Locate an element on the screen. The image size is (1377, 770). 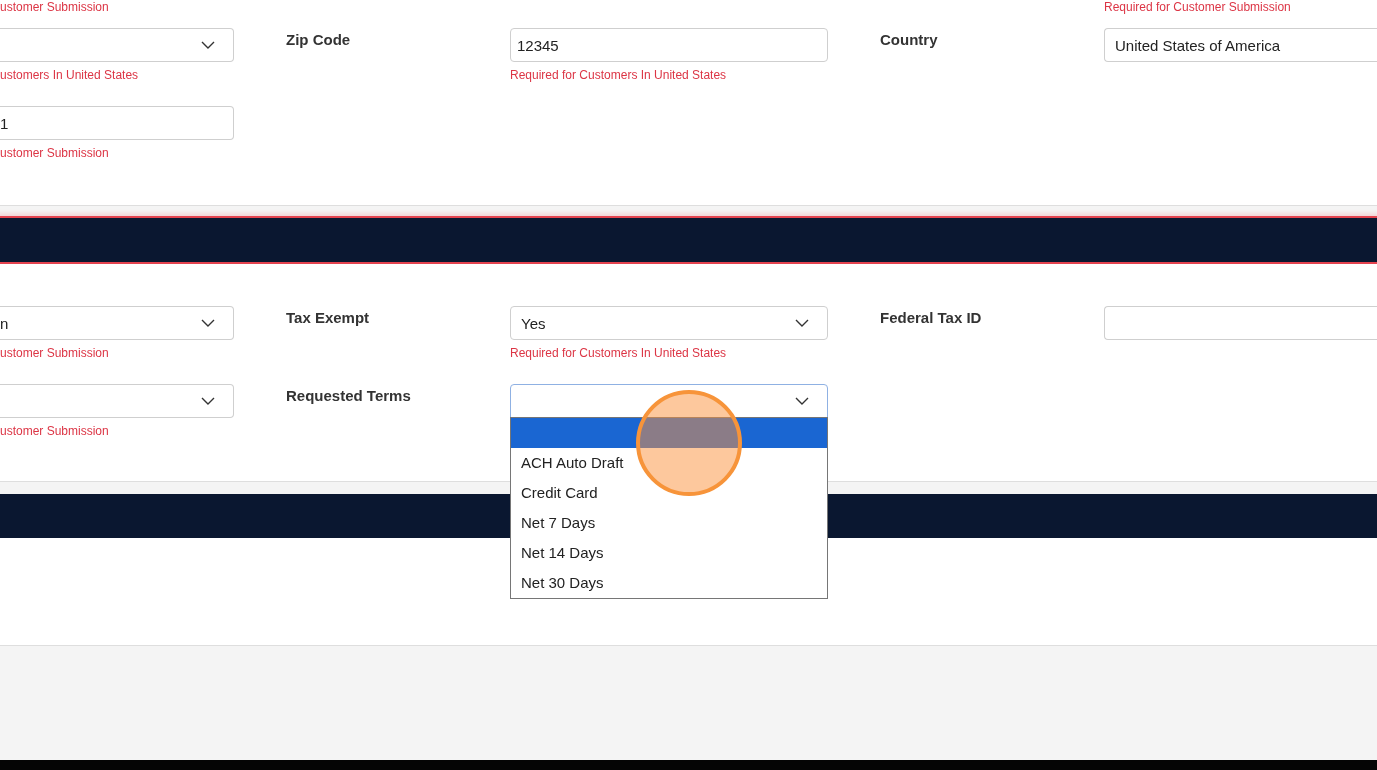
dropdown-option: Credit Card is located at coordinates (669, 493).